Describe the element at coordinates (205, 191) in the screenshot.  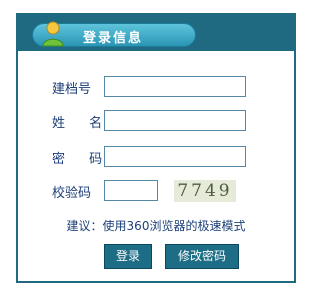
I see `captcha-image: 7749` at that location.